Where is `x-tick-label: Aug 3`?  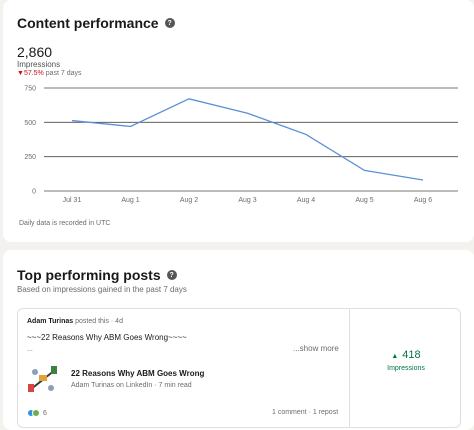
x-tick-label: Aug 3 is located at coordinates (247, 200).